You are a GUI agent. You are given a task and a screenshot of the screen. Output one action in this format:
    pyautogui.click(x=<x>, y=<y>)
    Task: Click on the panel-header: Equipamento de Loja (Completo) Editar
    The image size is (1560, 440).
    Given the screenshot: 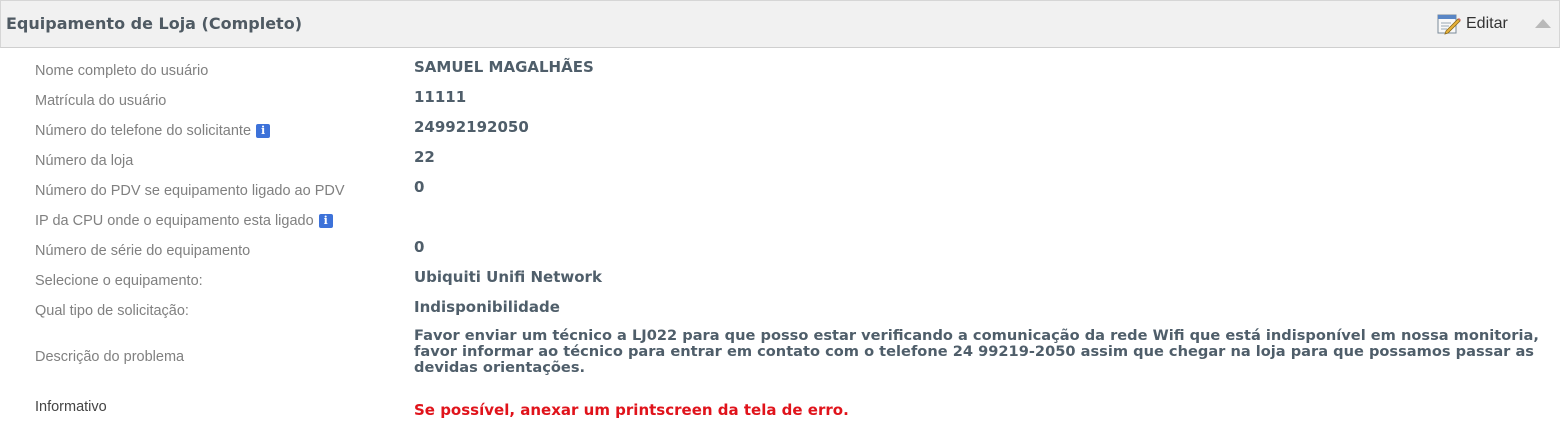 What is the action you would take?
    pyautogui.click(x=780, y=24)
    